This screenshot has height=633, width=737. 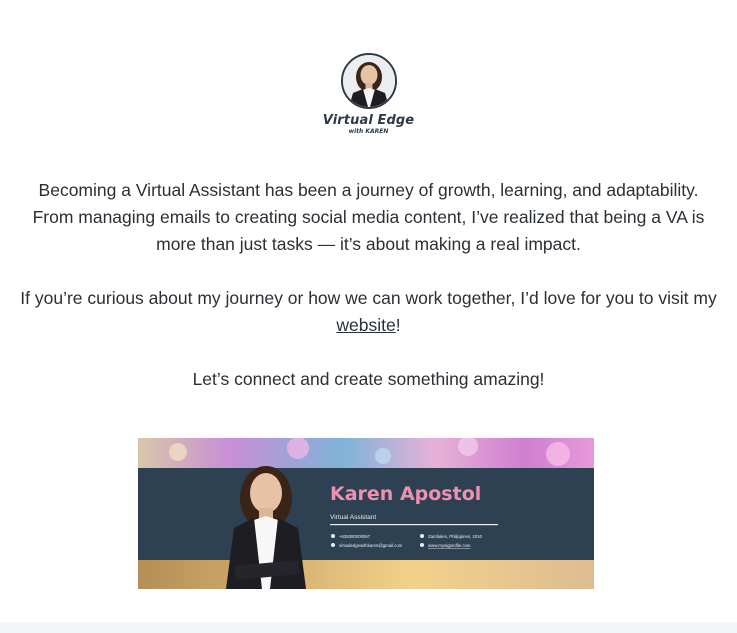 What do you see at coordinates (355, 536) in the screenshot?
I see `signature-phone: +639380000067` at bounding box center [355, 536].